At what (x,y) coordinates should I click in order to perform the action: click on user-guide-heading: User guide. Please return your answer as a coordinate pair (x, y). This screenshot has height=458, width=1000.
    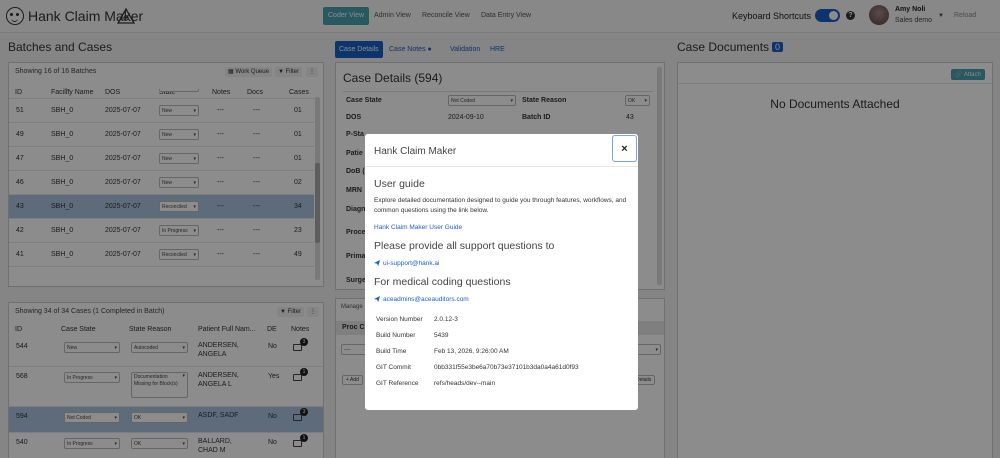
    Looking at the image, I should click on (399, 184).